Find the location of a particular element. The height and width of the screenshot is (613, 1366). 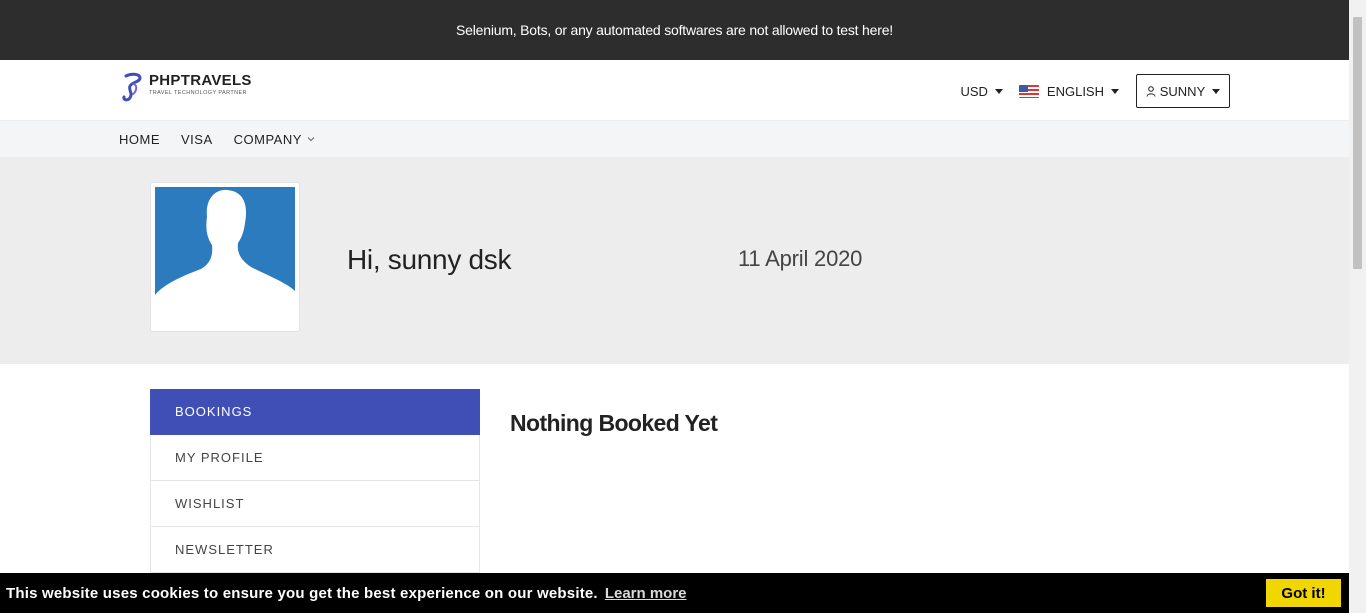

nav-visa: VISA is located at coordinates (197, 139).